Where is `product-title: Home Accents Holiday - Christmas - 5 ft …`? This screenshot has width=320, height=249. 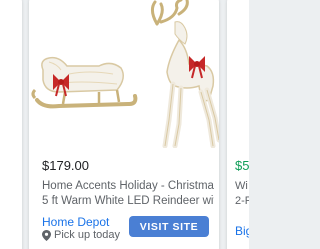
product-title: Home Accents Holiday - Christmas - 5 ft … is located at coordinates (128, 194).